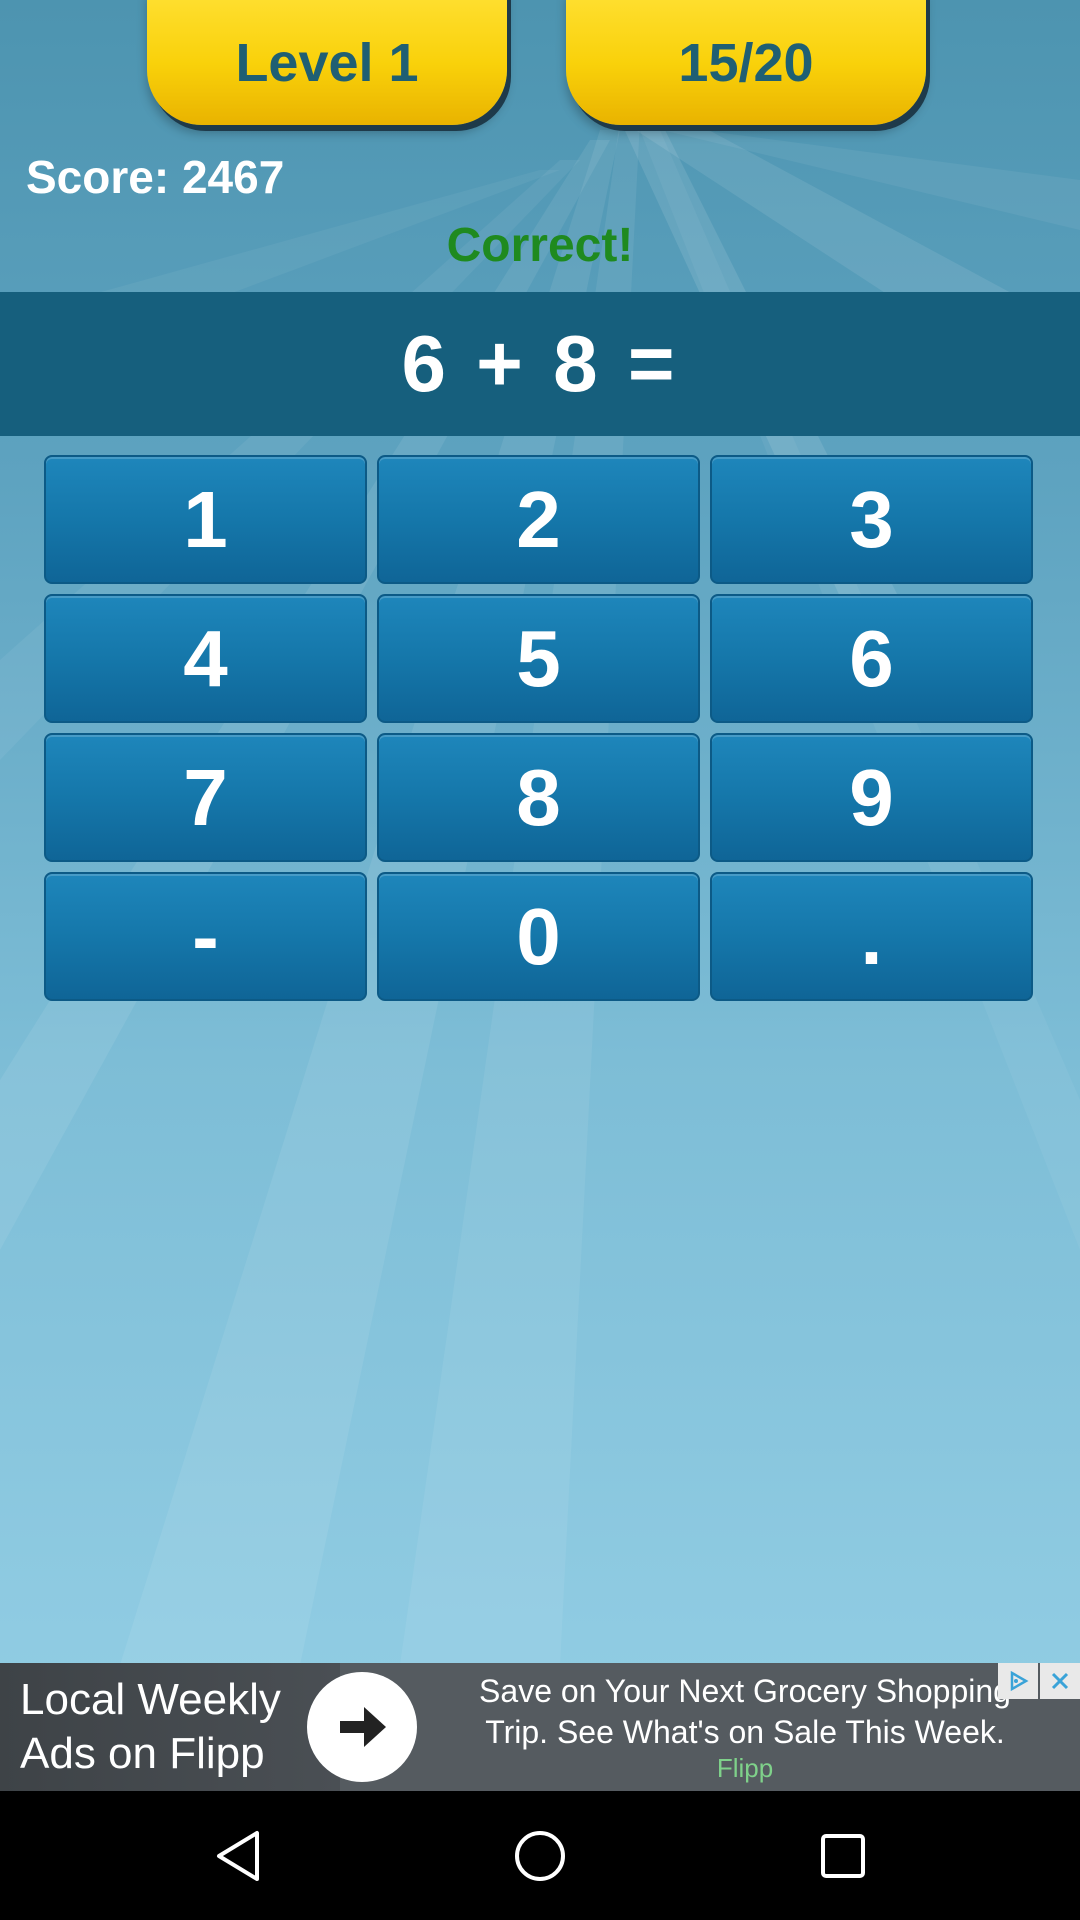 This screenshot has height=1920, width=1080. I want to click on ad-left-panel: Local Weekly Ads on Flipp, so click(170, 1727).